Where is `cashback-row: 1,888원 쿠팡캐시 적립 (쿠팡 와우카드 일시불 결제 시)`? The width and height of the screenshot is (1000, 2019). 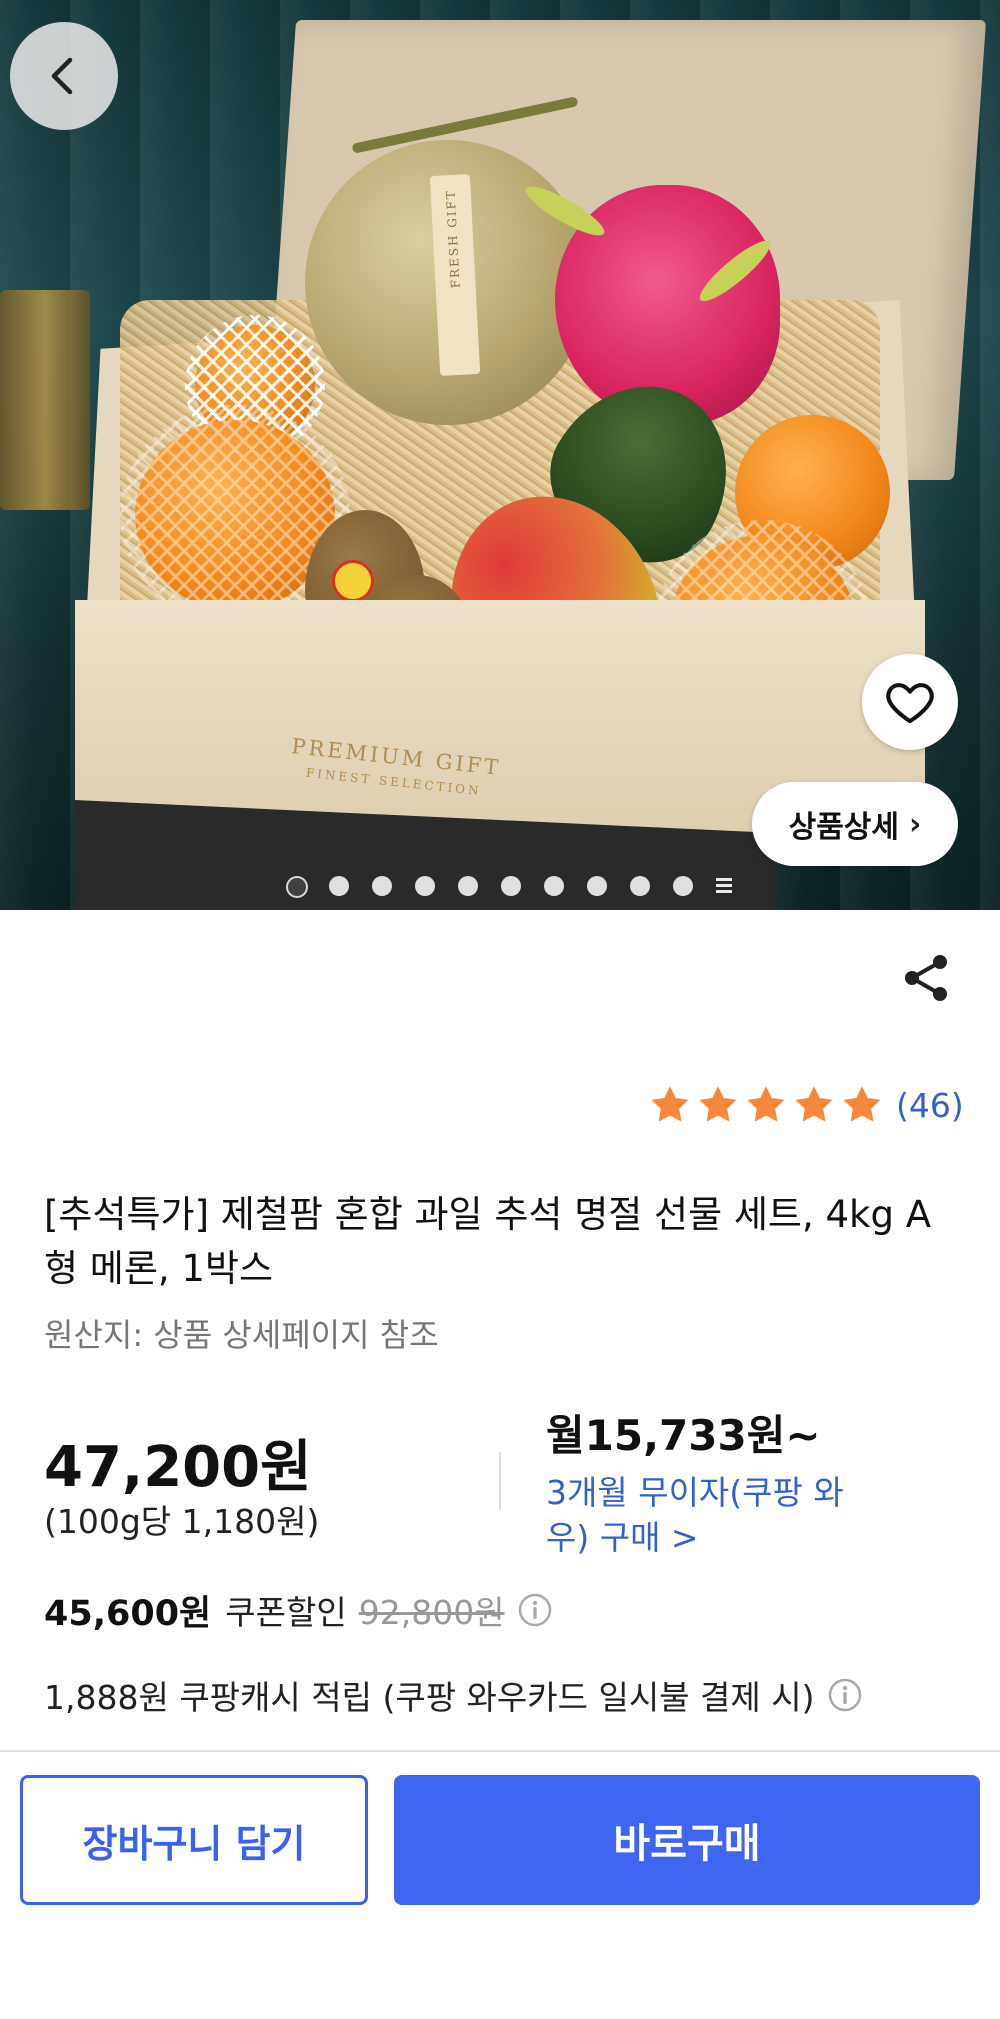 cashback-row: 1,888원 쿠팡캐시 적립 (쿠팡 와우카드 일시불 결제 시) is located at coordinates (453, 1695).